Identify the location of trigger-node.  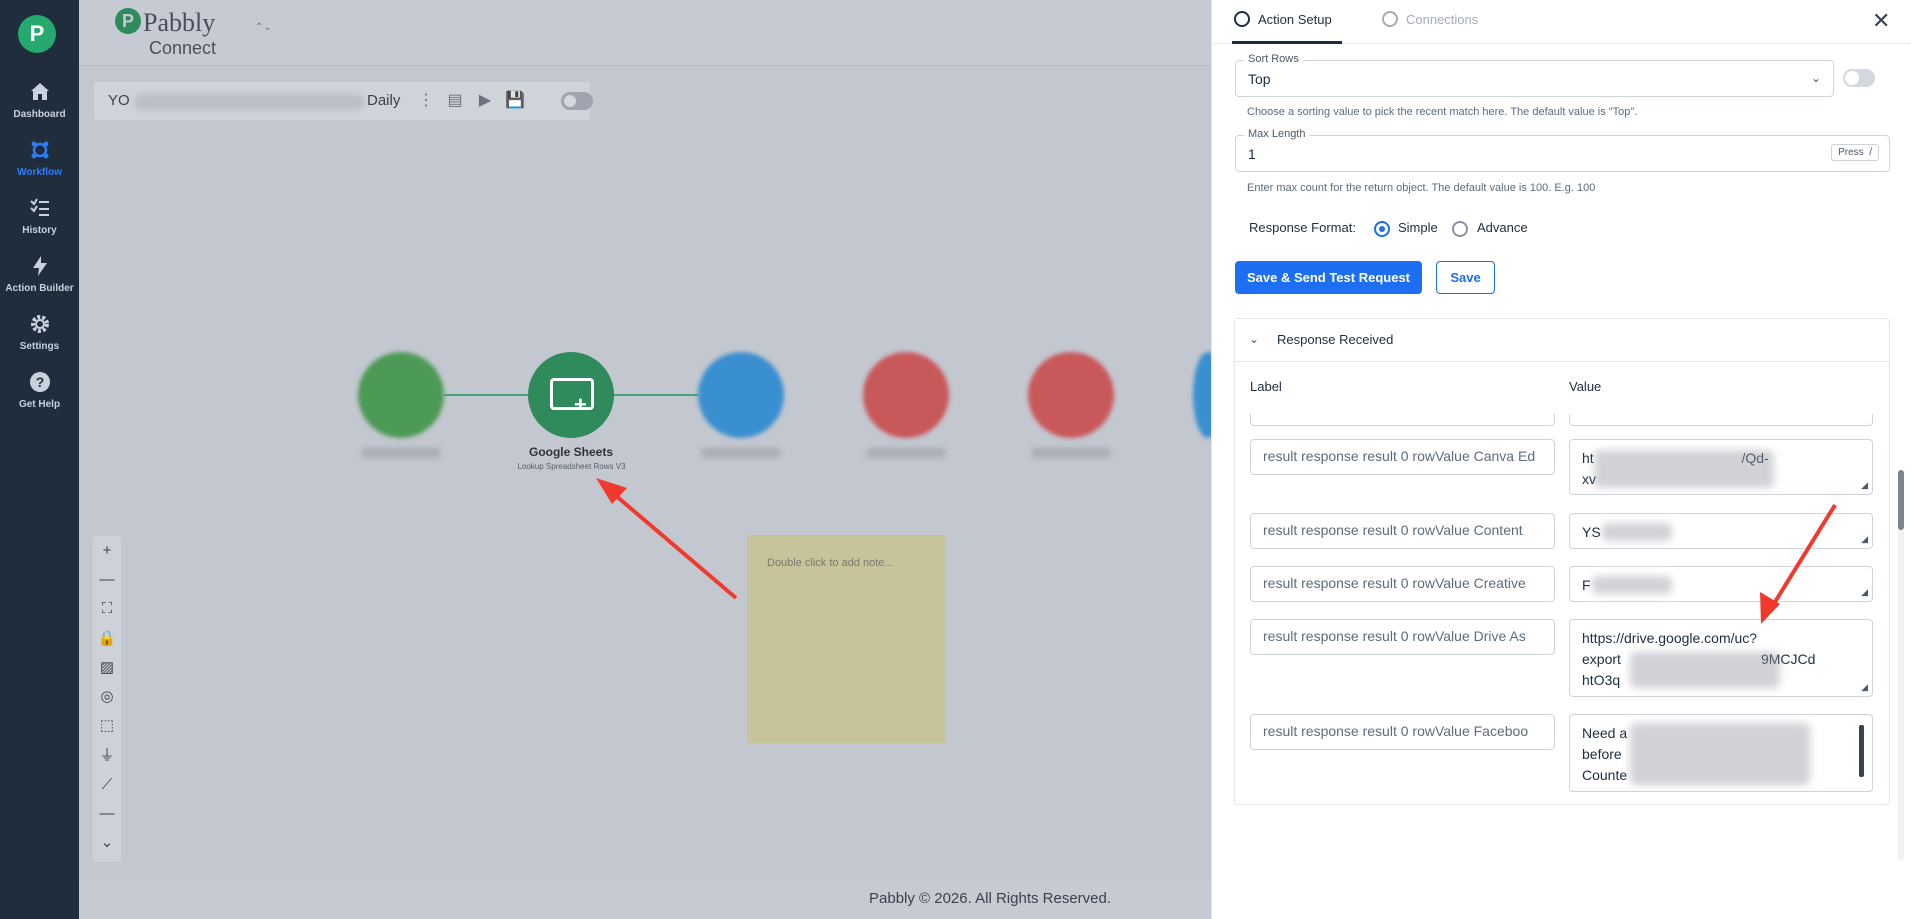
(401, 395).